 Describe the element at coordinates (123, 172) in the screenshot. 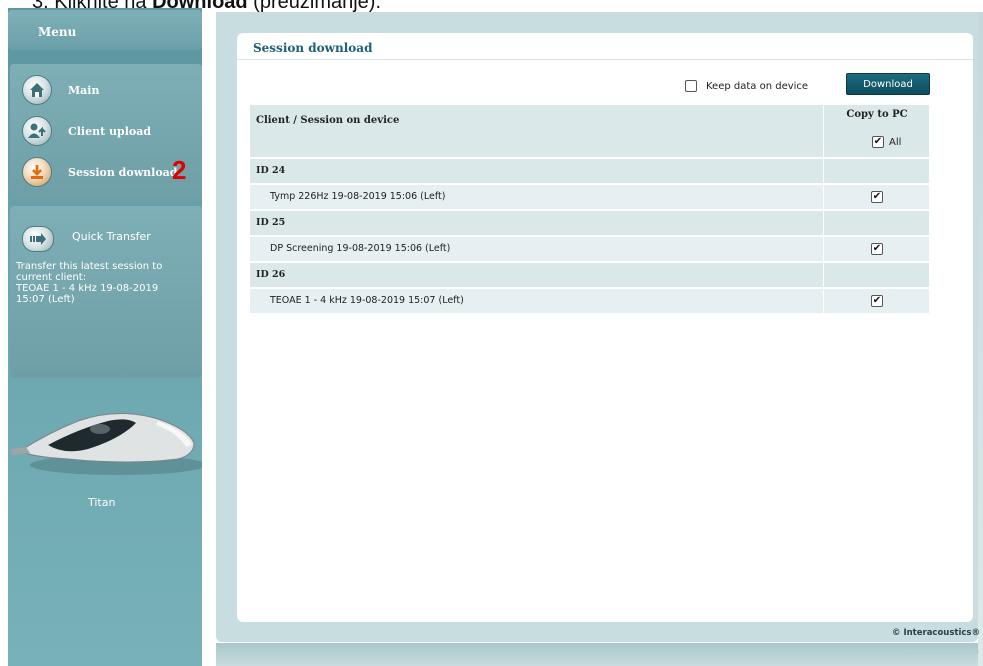

I see `sidebar-item-label: Session download` at that location.